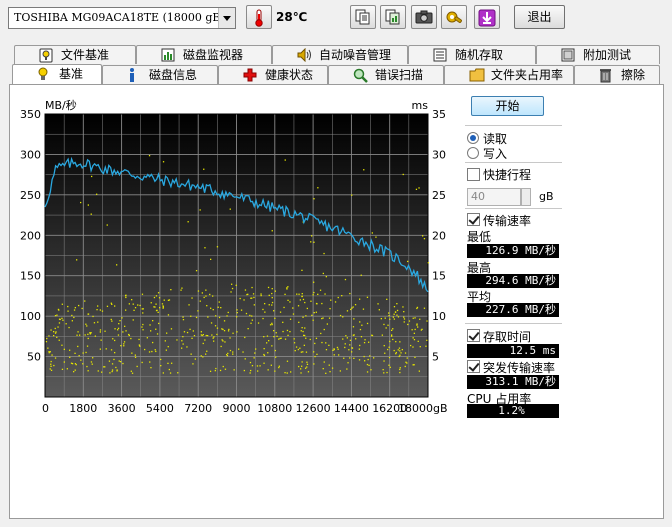  I want to click on temperature-button, so click(259, 17).